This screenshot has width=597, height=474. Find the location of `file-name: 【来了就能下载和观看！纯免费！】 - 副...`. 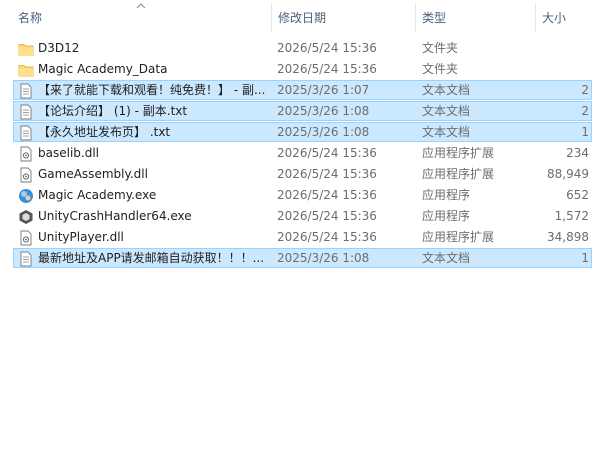

file-name: 【来了就能下载和观看！纯免费！】 - 副... is located at coordinates (152, 90).